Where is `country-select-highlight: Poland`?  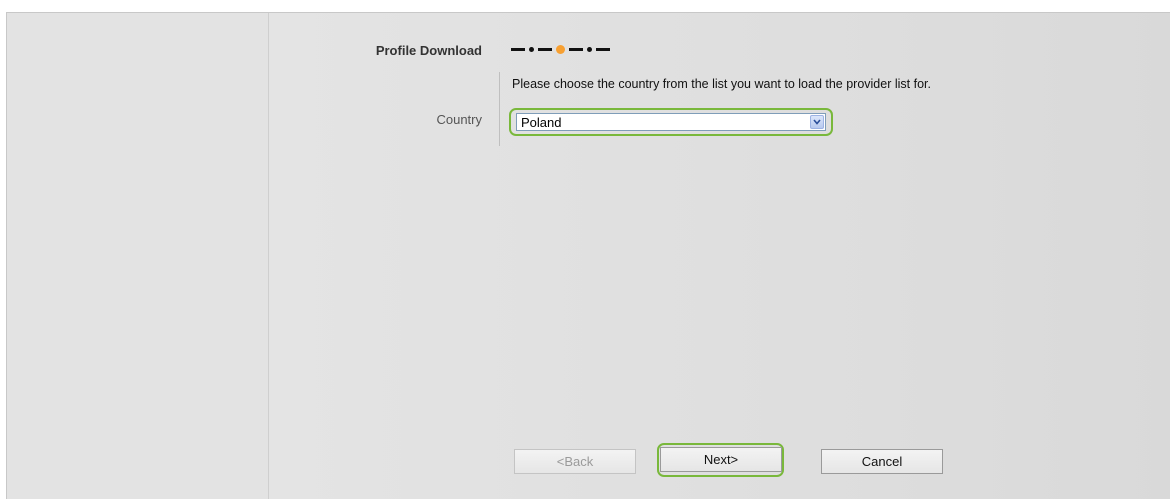
country-select-highlight: Poland is located at coordinates (671, 122).